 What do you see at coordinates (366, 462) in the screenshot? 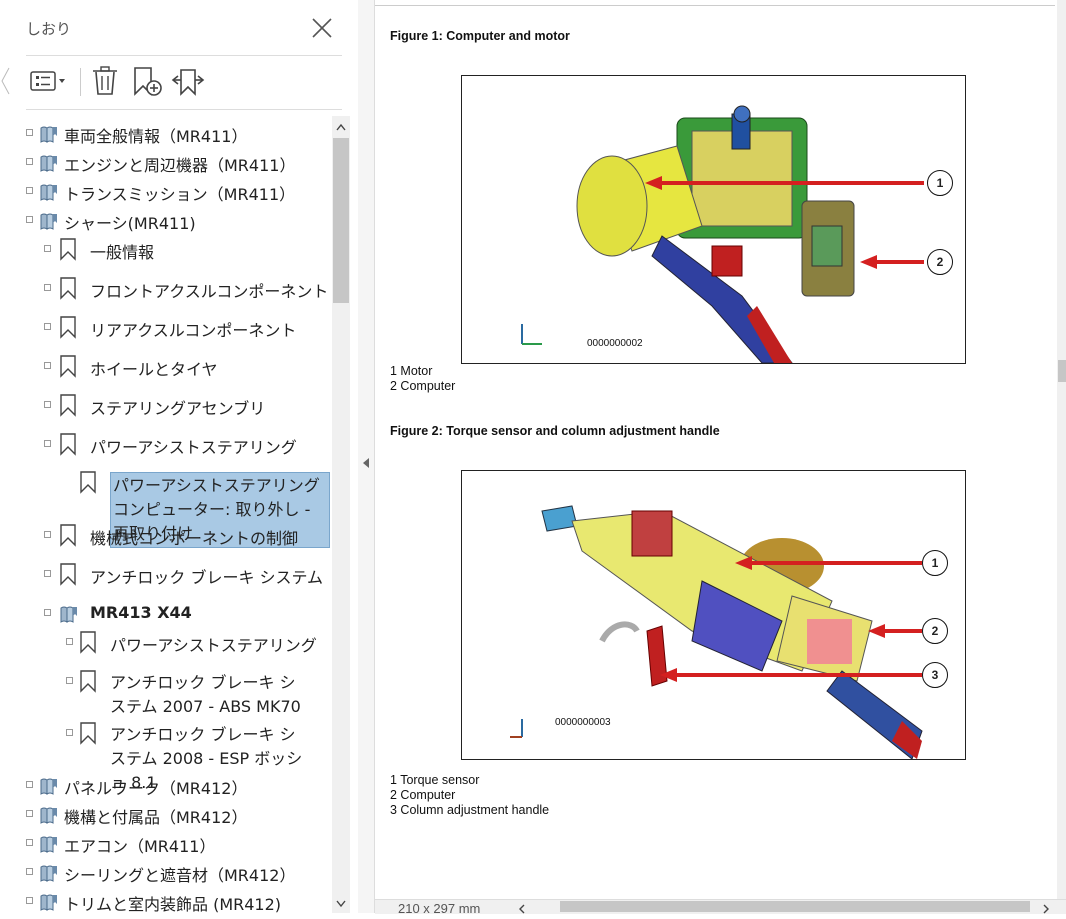
I see `collapse-arrow-icon` at bounding box center [366, 462].